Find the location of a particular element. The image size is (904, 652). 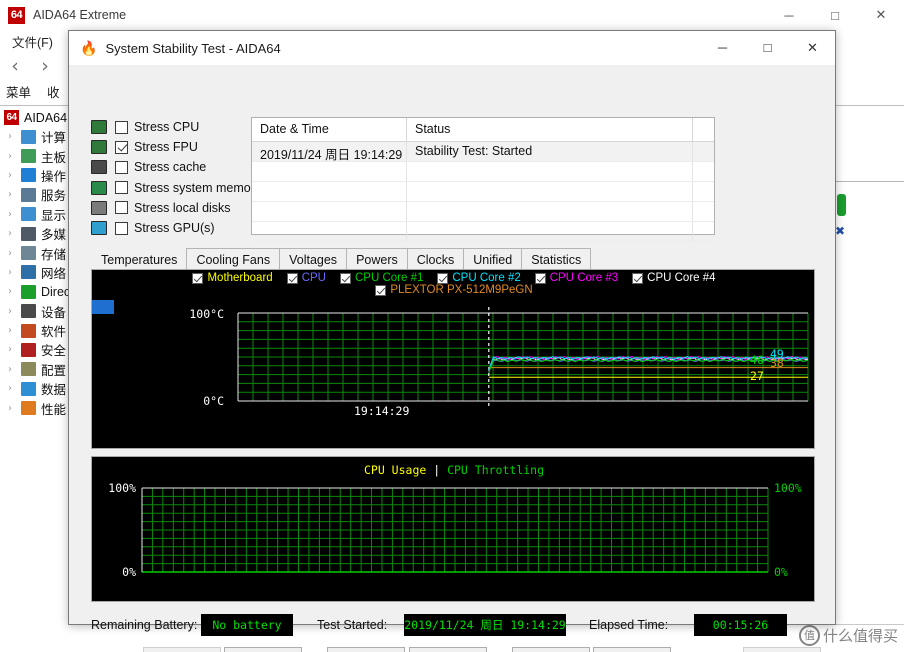

stress-option-row-2: Stress cache is located at coordinates (178, 167).